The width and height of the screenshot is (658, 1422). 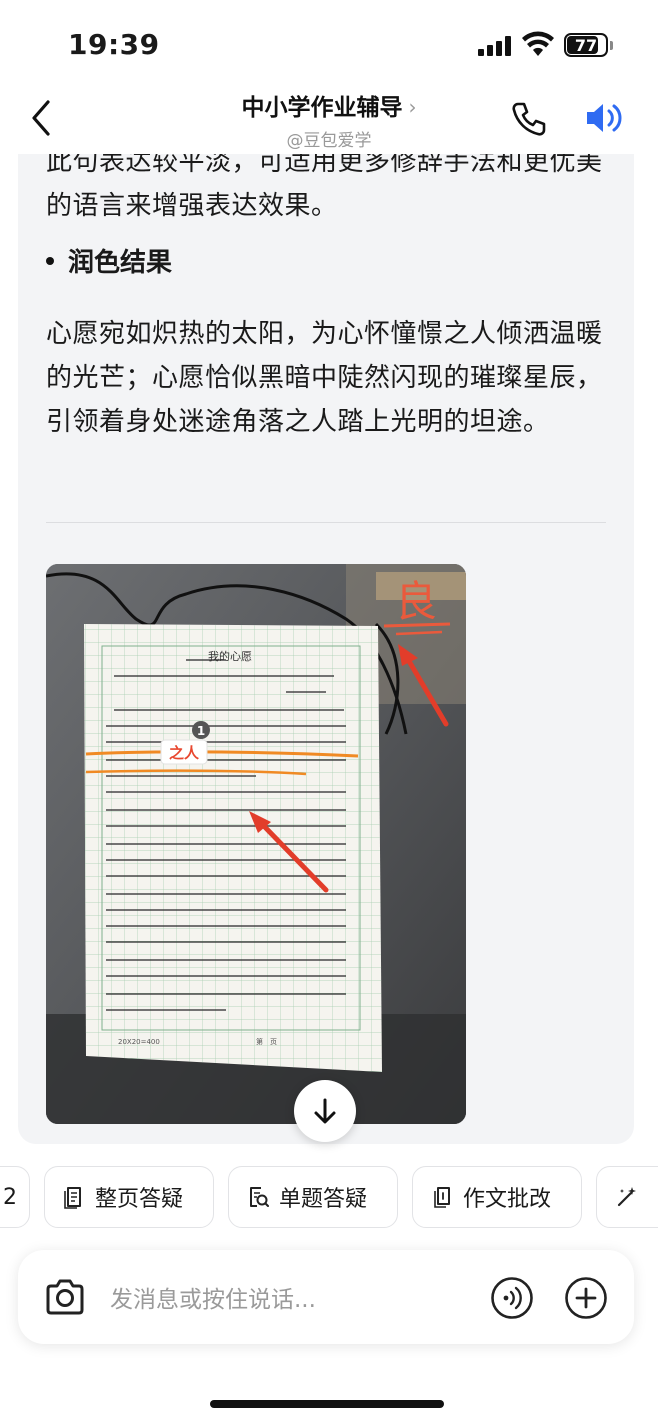 I want to click on battery-icon: 77, so click(x=586, y=45).